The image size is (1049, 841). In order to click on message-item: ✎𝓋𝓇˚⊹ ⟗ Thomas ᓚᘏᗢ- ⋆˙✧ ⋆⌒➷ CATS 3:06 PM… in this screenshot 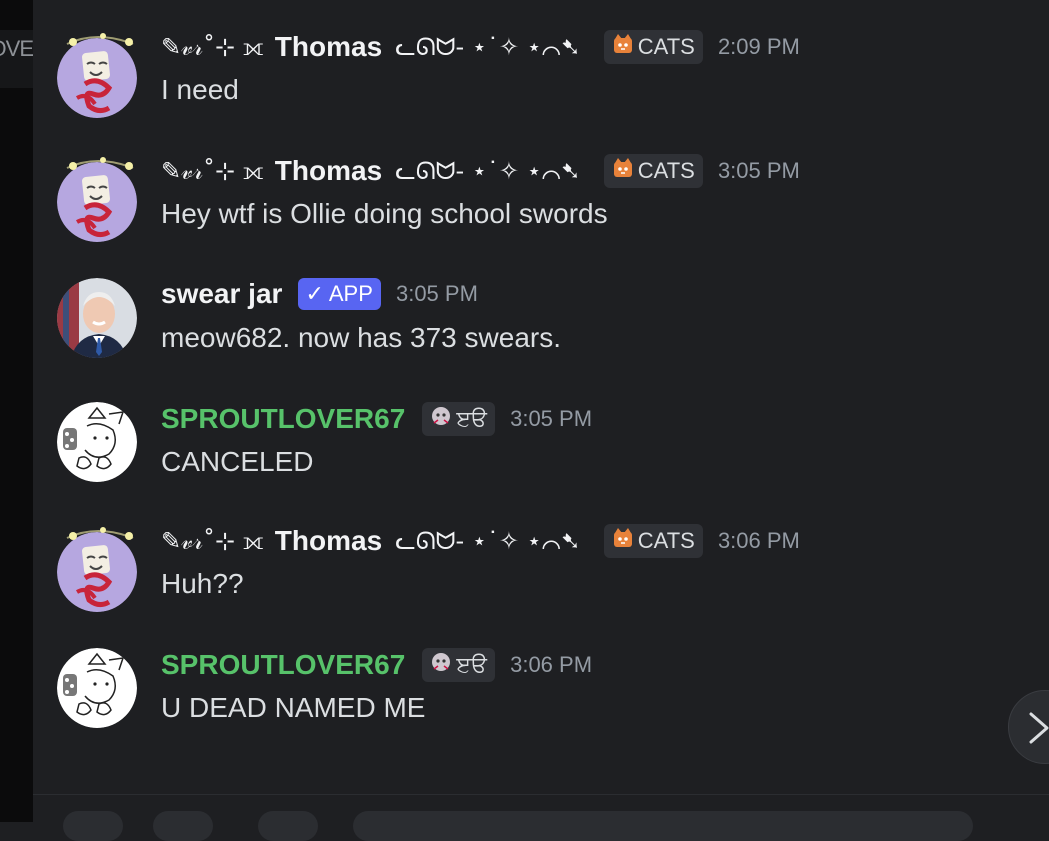, I will do `click(541, 579)`.